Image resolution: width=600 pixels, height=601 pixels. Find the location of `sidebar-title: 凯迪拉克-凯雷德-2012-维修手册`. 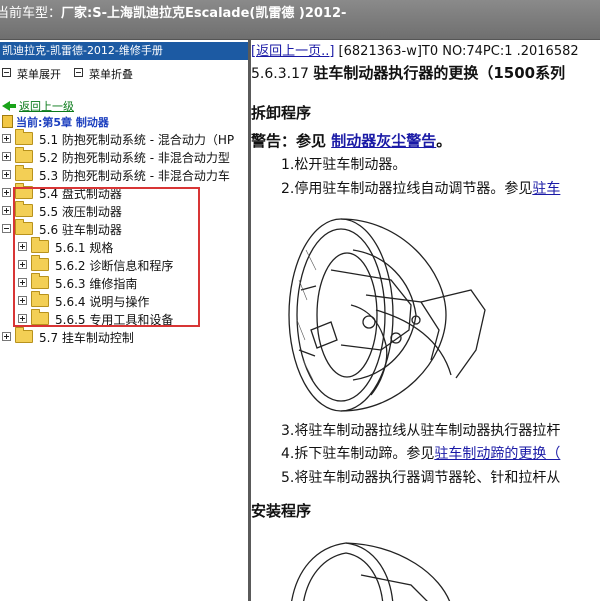

sidebar-title: 凯迪拉克-凯雷德-2012-维修手册 is located at coordinates (124, 51).